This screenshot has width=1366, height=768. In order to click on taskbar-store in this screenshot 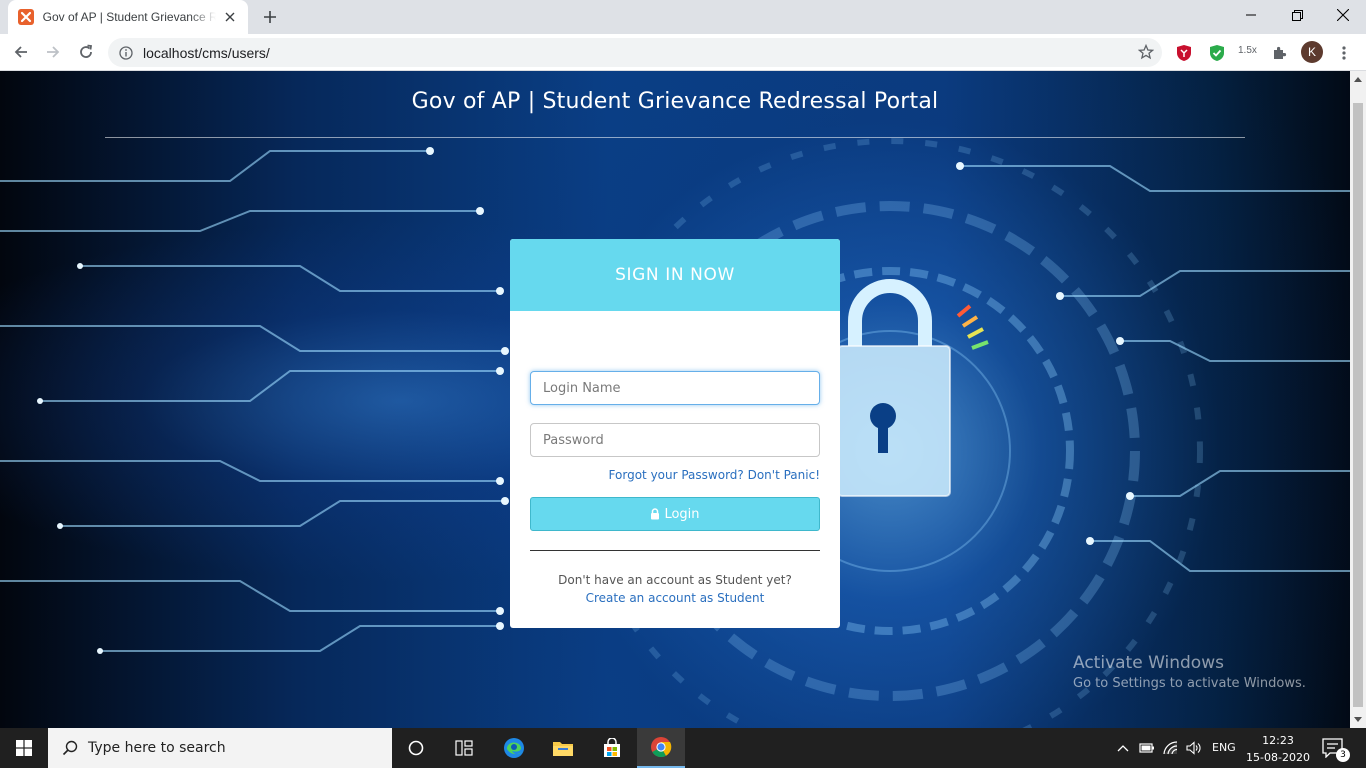, I will do `click(612, 748)`.